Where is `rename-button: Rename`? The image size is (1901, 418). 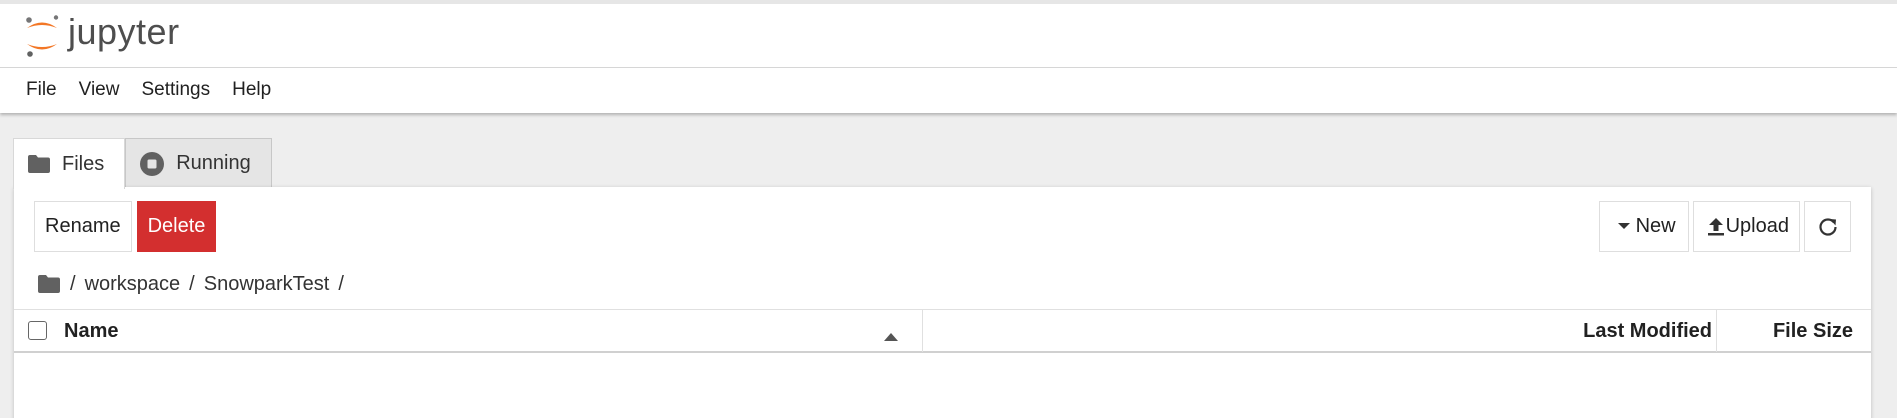 rename-button: Rename is located at coordinates (83, 226).